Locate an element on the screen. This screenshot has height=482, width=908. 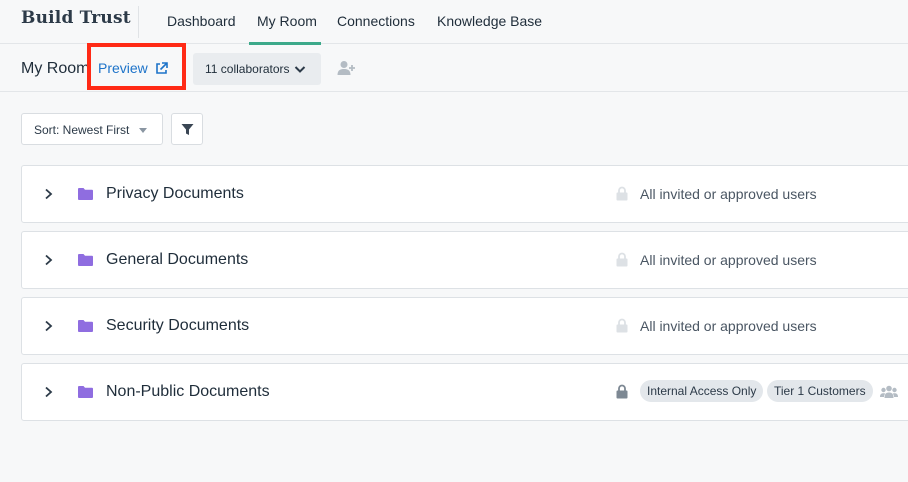
collaborators-label: 11 collaborators is located at coordinates (247, 69).